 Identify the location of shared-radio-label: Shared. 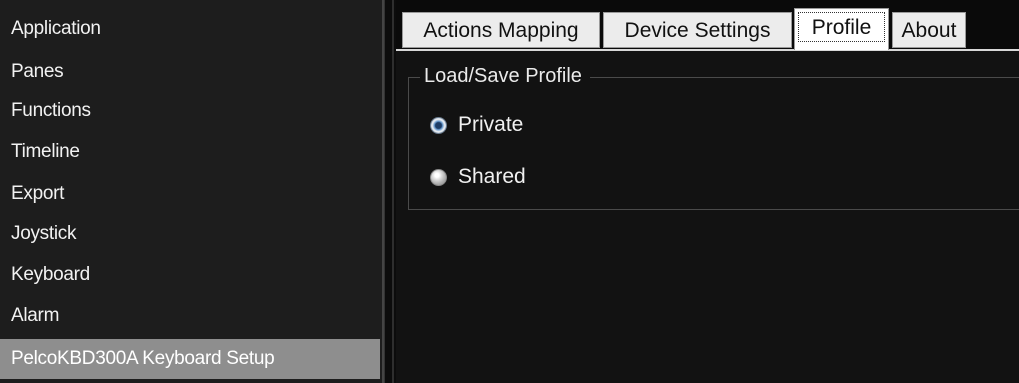
(492, 177).